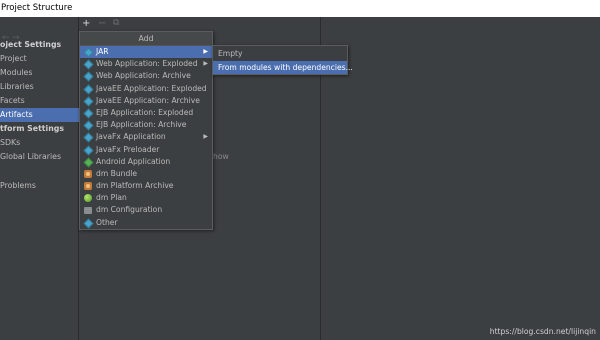 Image resolution: width=600 pixels, height=340 pixels. I want to click on sidebar-item-artifacts: Artifacts, so click(39, 115).